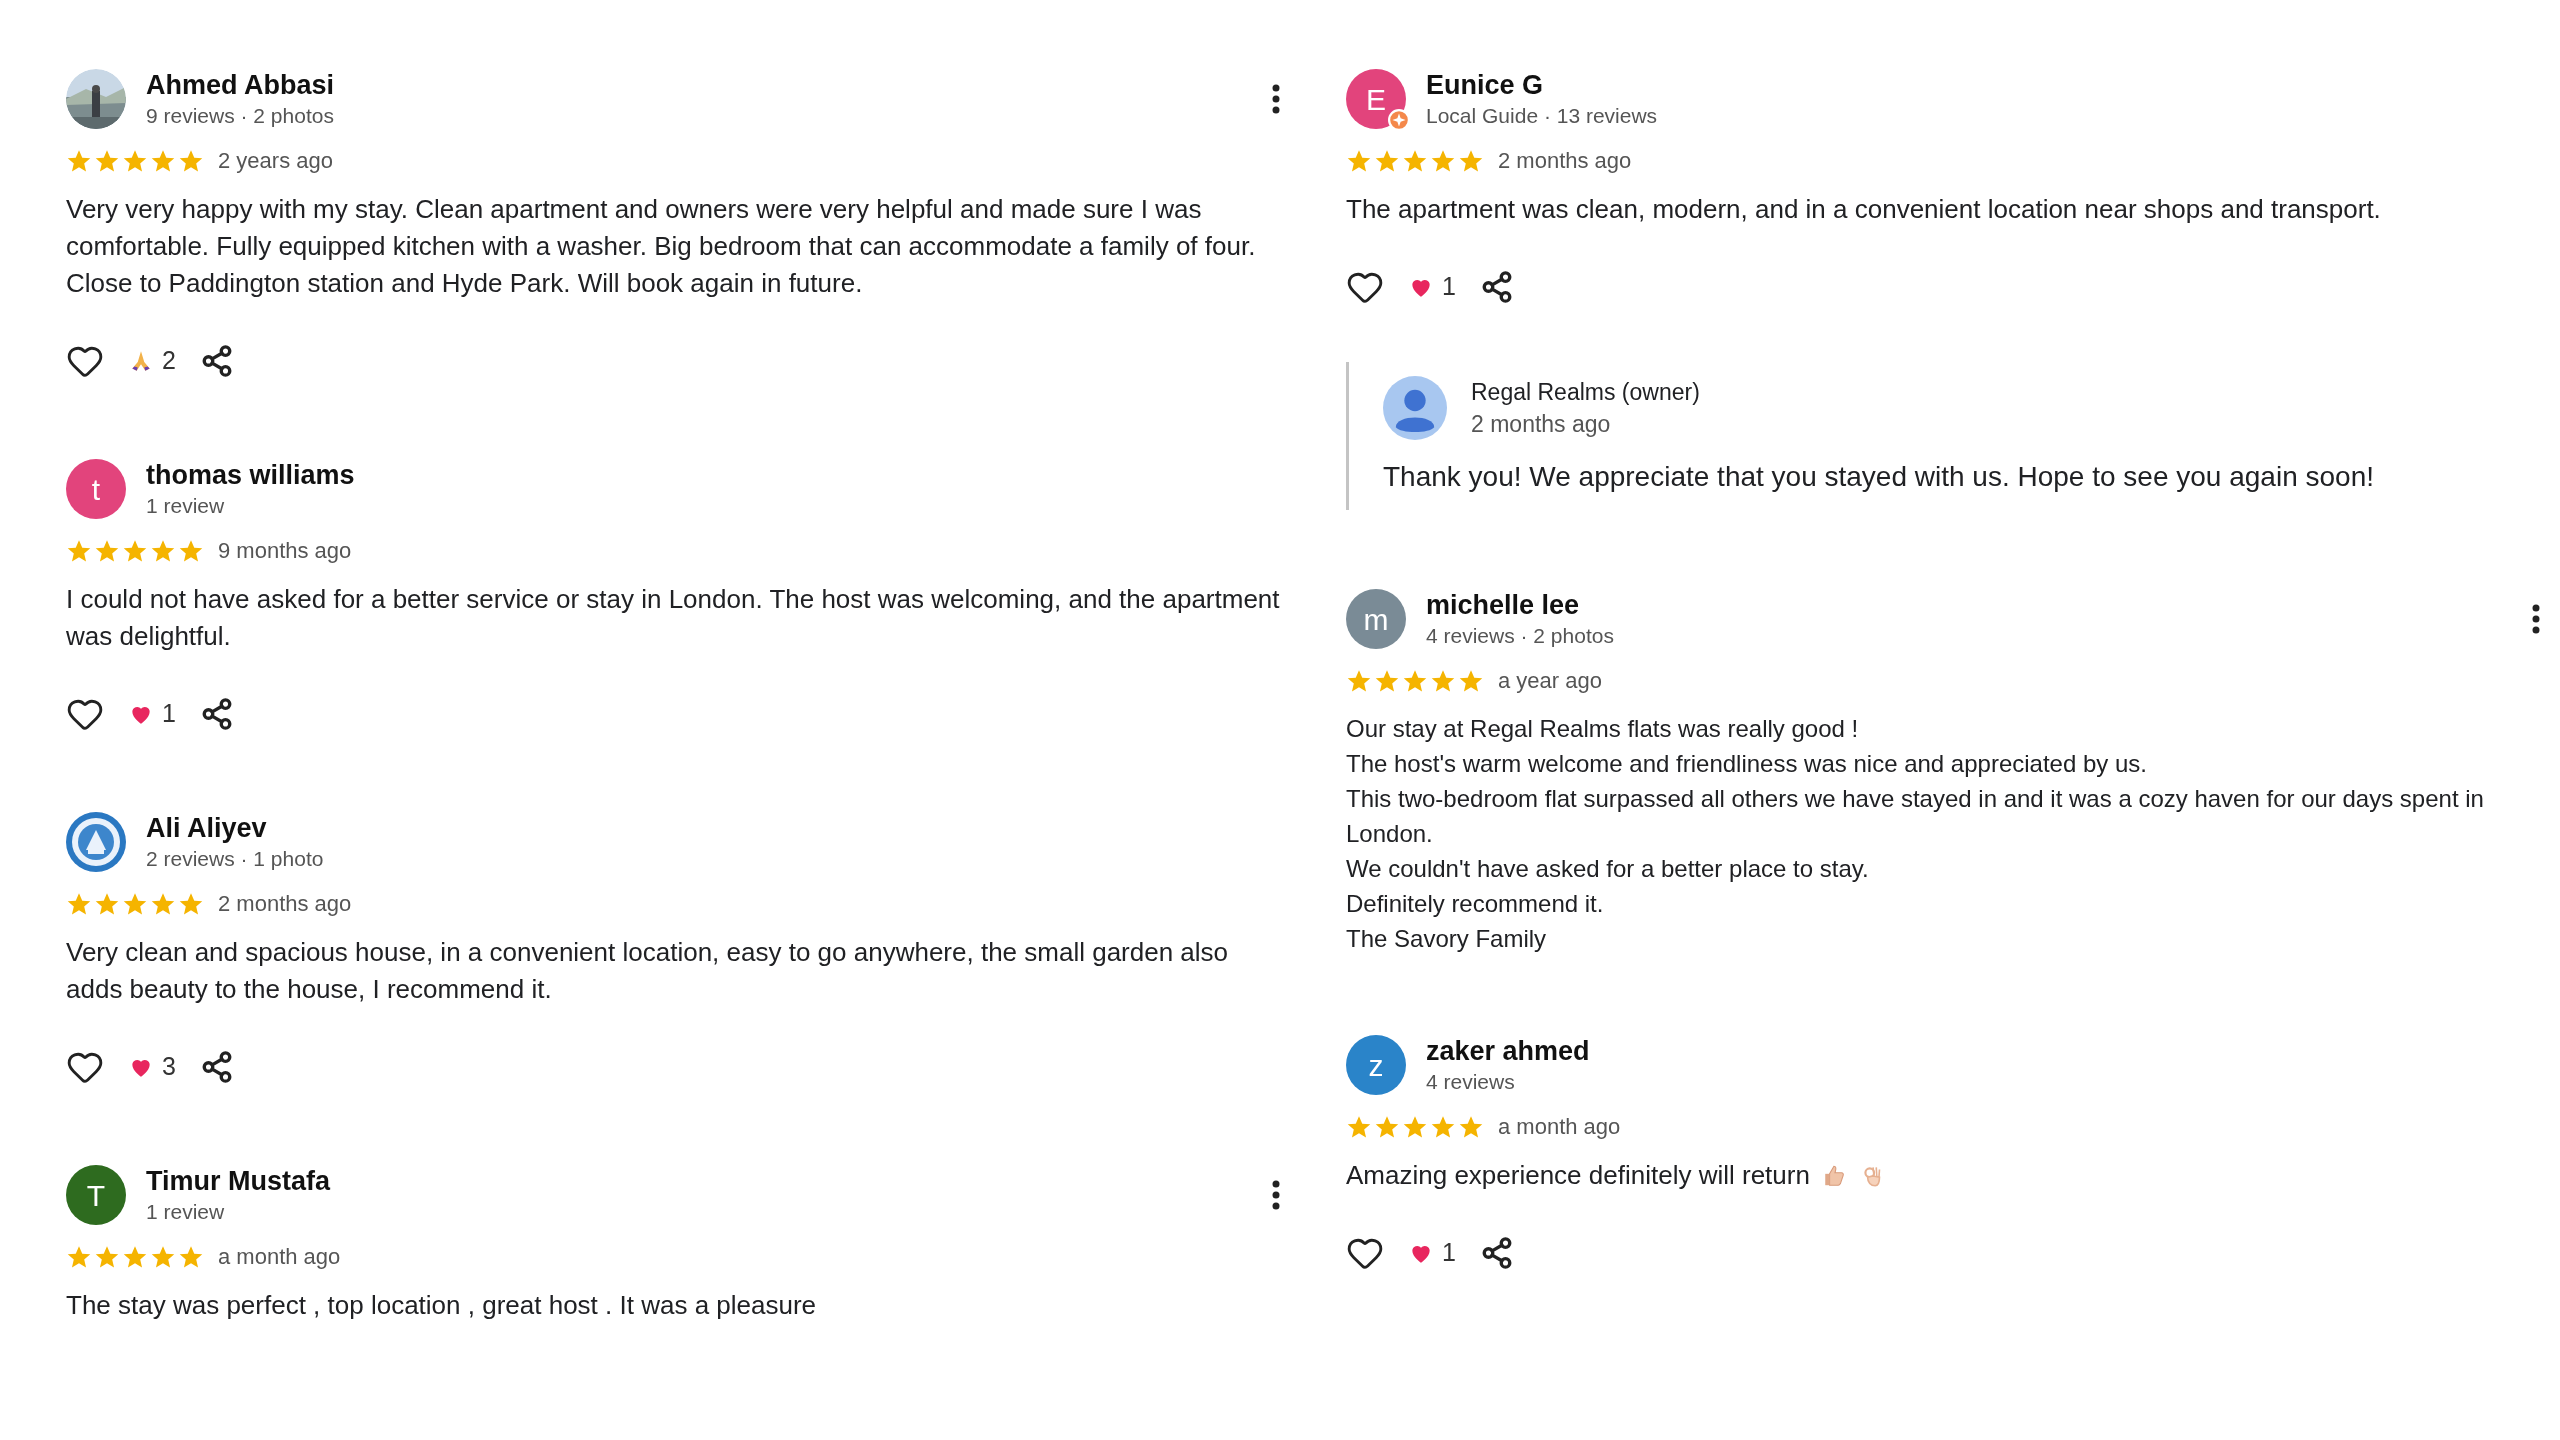  Describe the element at coordinates (1747, 764) in the screenshot. I see `review-text: The host's warm welcome and friendliness was nice and appreciated by us.` at that location.